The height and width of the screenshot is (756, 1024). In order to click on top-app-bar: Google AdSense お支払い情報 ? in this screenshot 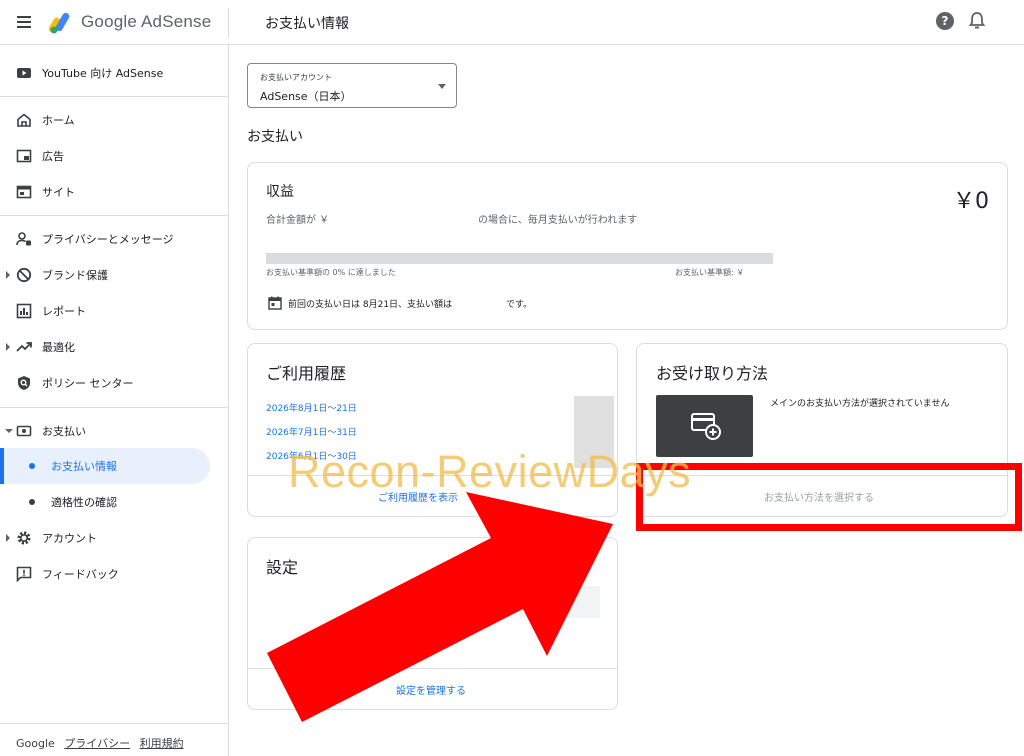, I will do `click(512, 22)`.